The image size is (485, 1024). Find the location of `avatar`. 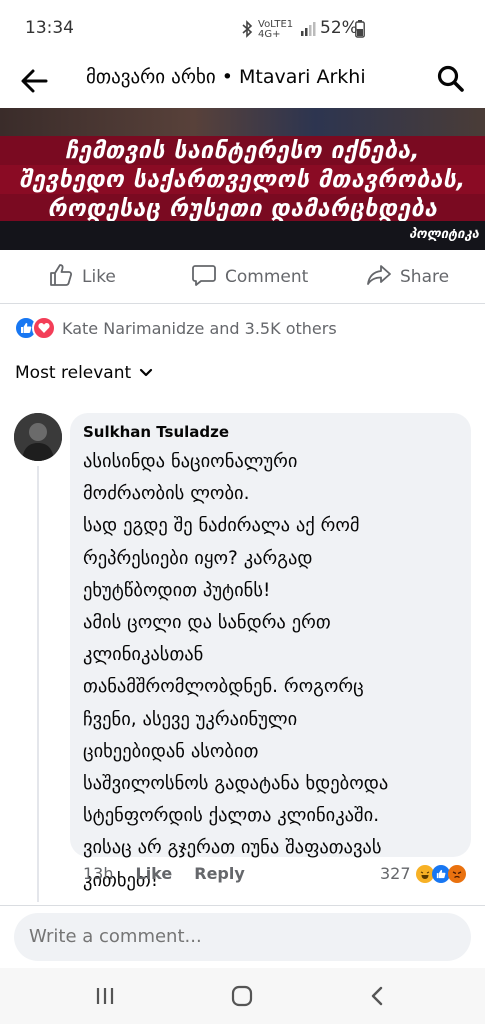

avatar is located at coordinates (38, 437).